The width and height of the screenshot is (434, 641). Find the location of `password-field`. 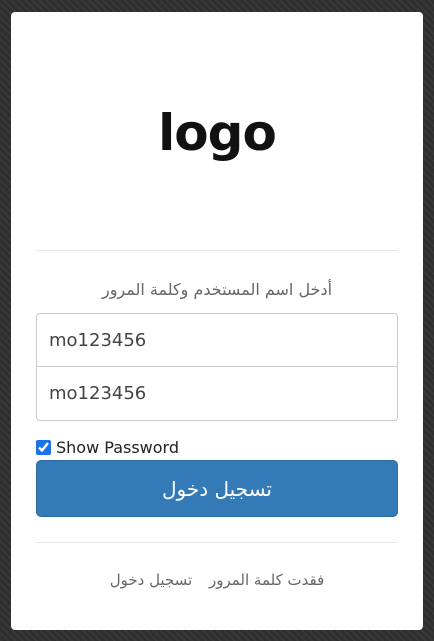

password-field is located at coordinates (217, 394).